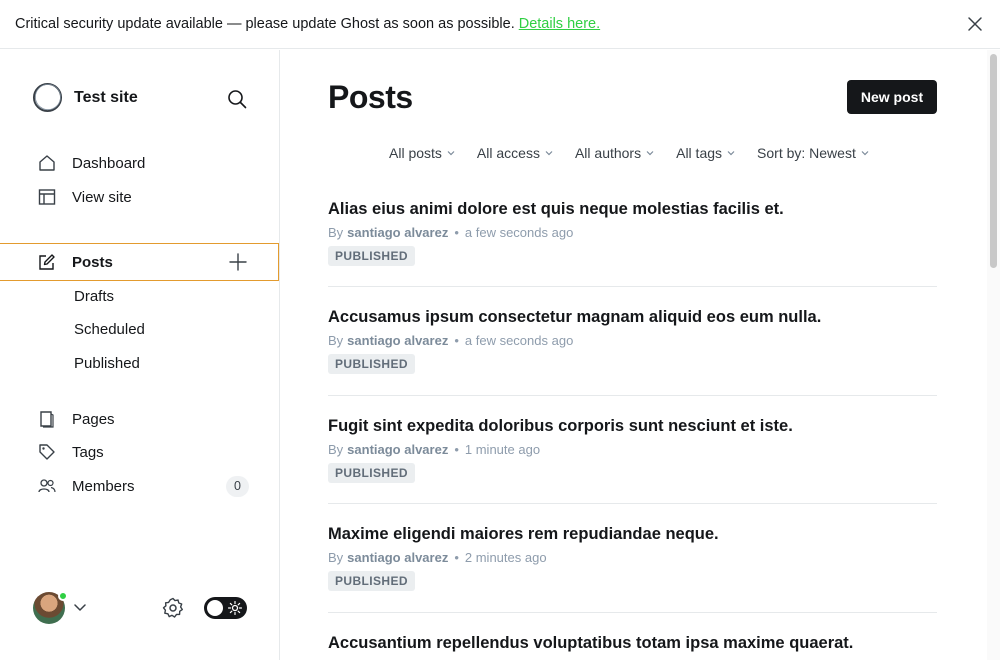 The image size is (1000, 660). I want to click on gear-icon, so click(173, 608).